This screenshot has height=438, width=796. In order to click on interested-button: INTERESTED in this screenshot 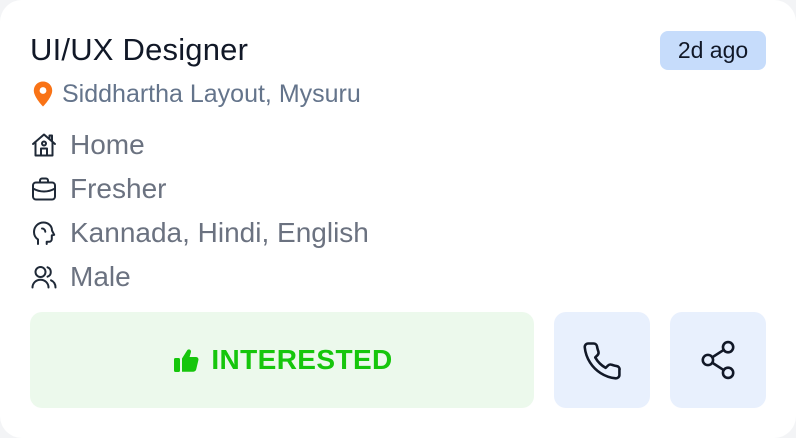, I will do `click(282, 360)`.